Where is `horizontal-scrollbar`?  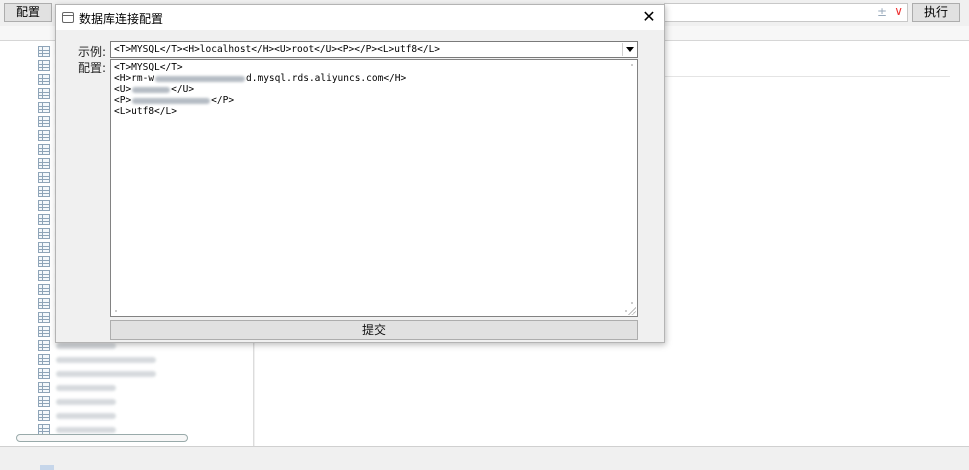
horizontal-scrollbar is located at coordinates (371, 311).